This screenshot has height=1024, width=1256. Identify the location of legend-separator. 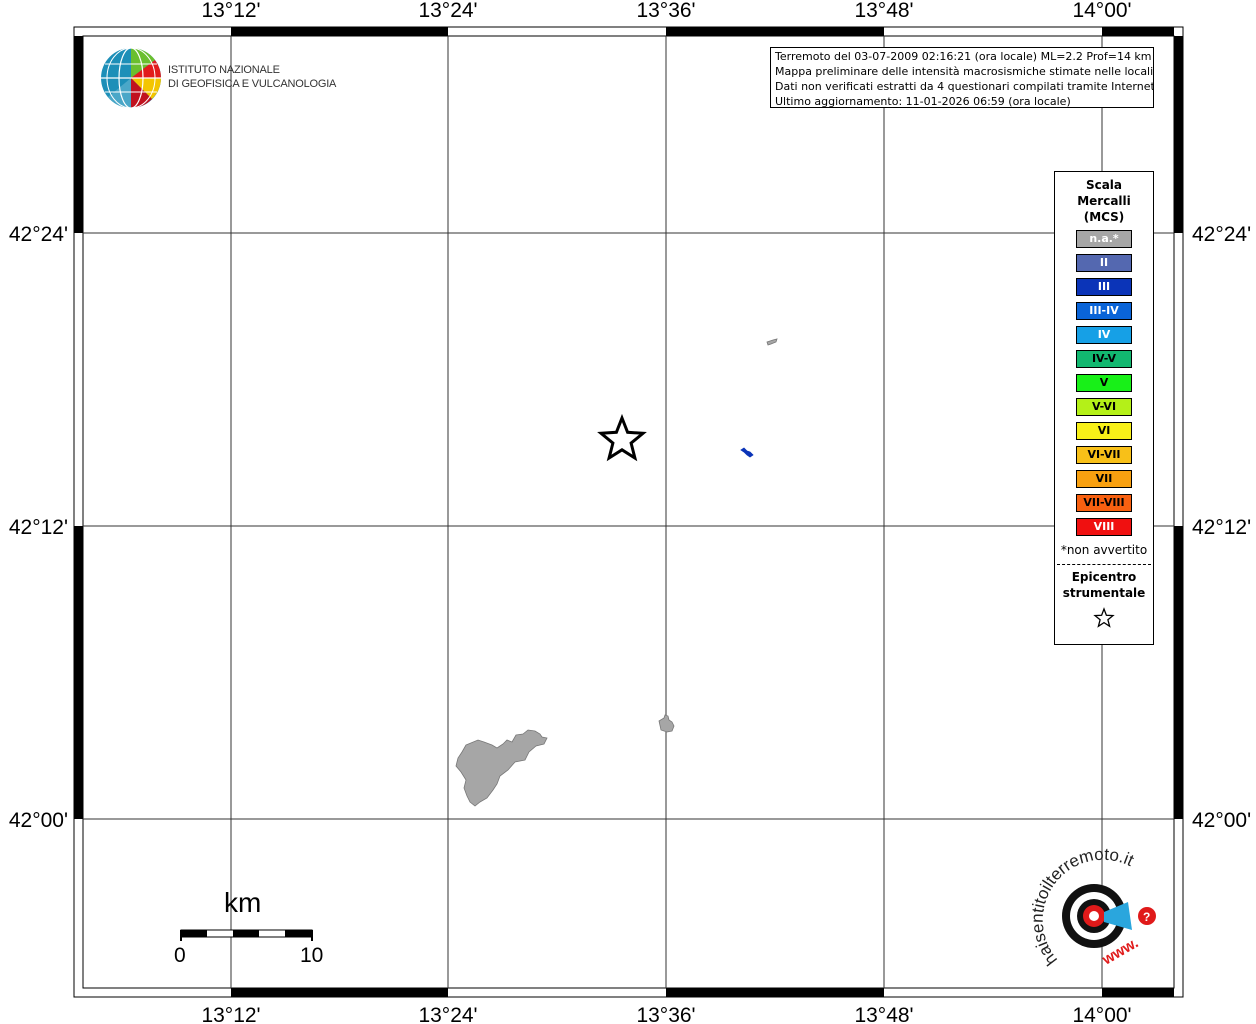
(1104, 564).